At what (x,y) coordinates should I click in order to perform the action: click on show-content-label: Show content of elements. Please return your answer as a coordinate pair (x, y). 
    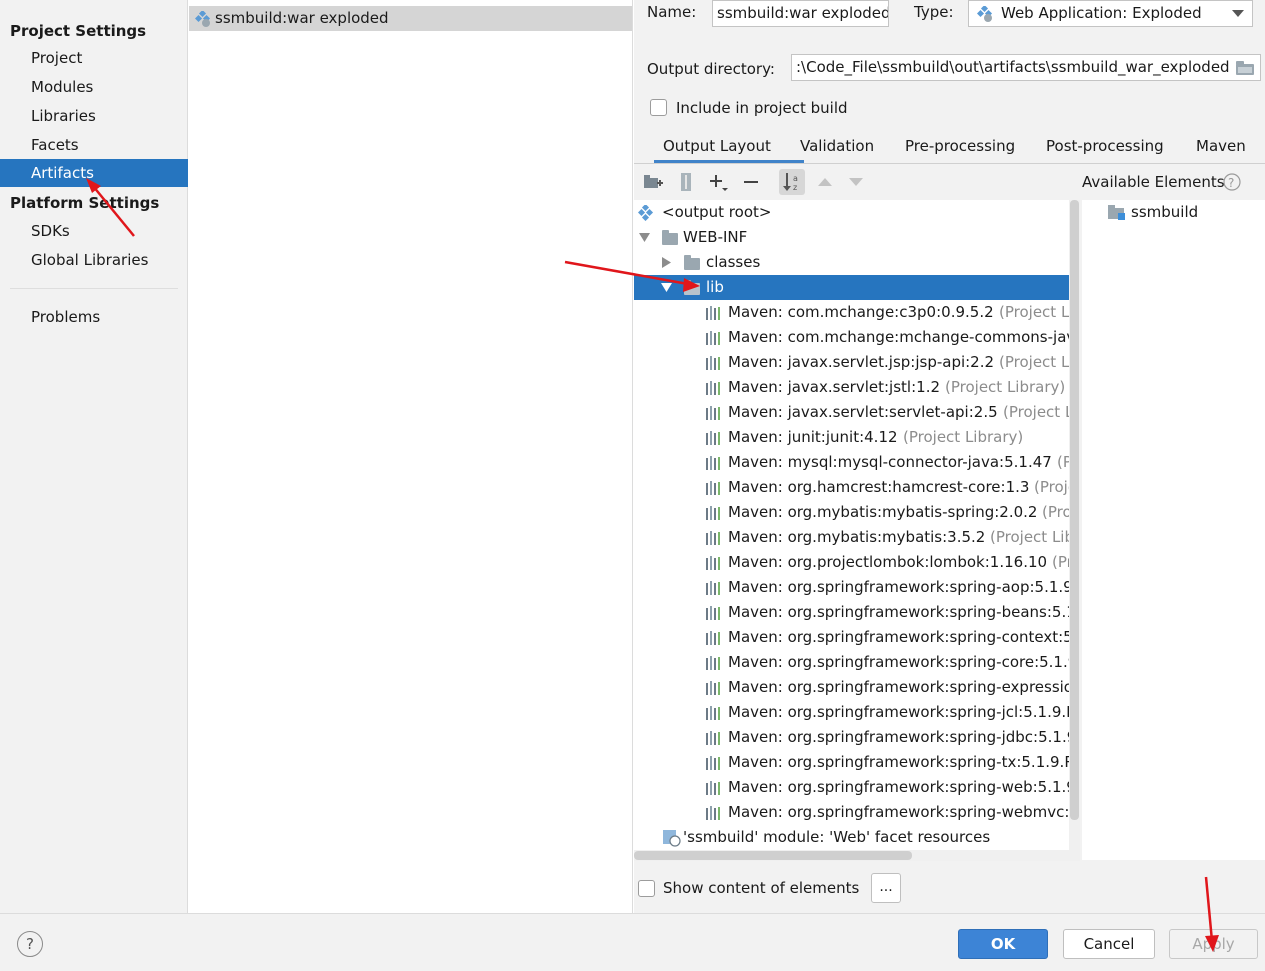
    Looking at the image, I should click on (761, 888).